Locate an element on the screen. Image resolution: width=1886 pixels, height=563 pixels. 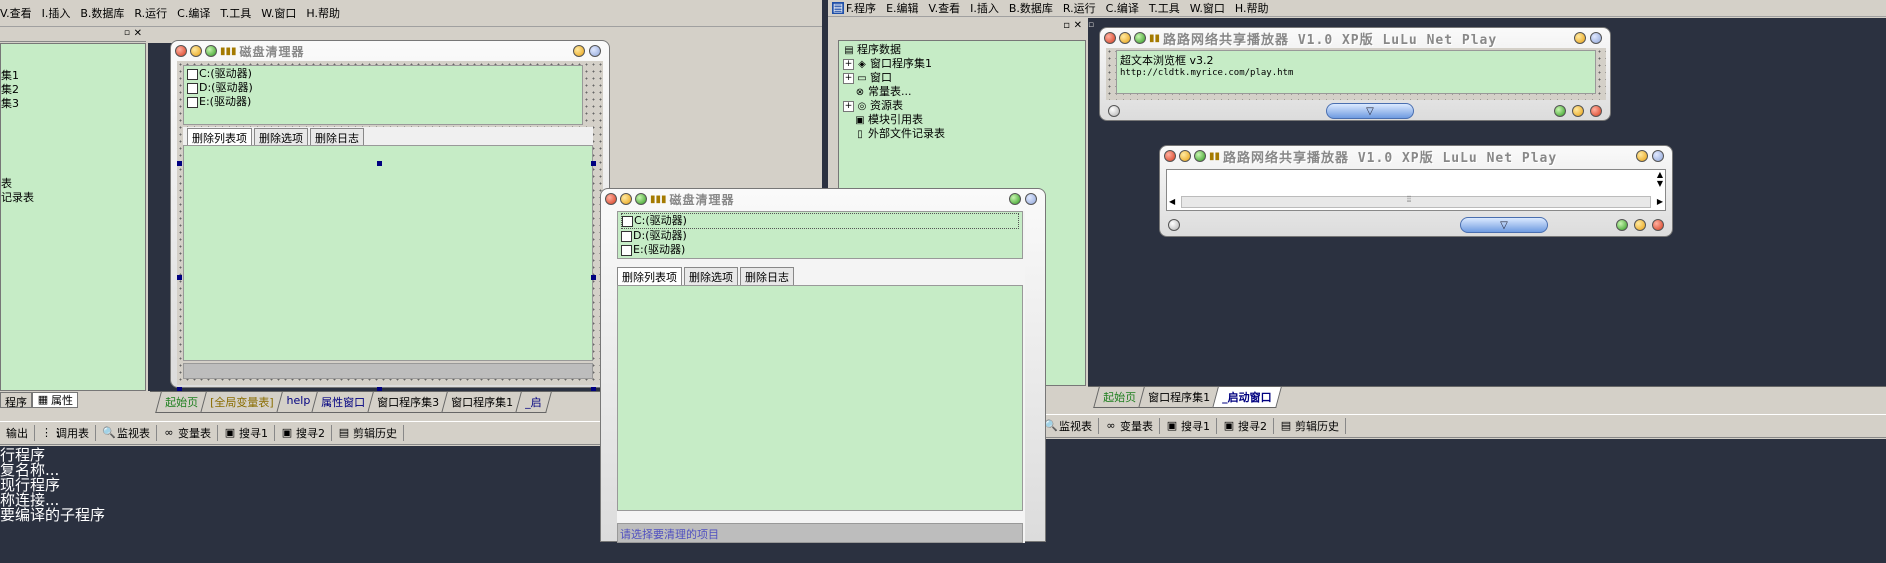
runtime-tab-content is located at coordinates (820, 398).